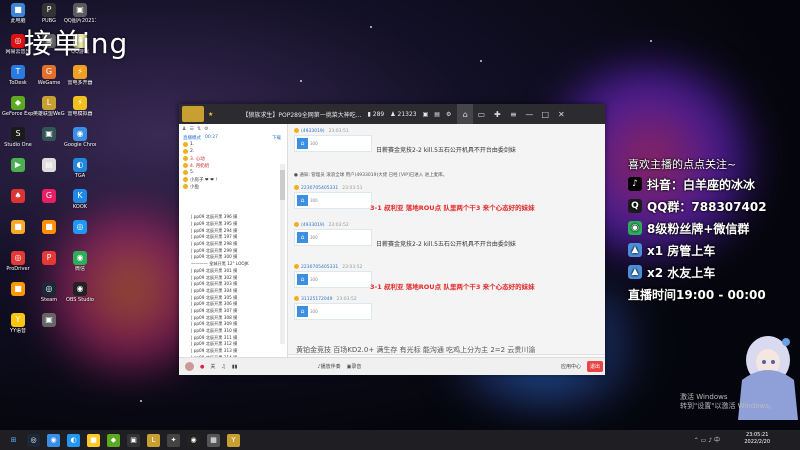  What do you see at coordinates (497, 114) in the screenshot?
I see `game-icon: ✚` at bounding box center [497, 114].